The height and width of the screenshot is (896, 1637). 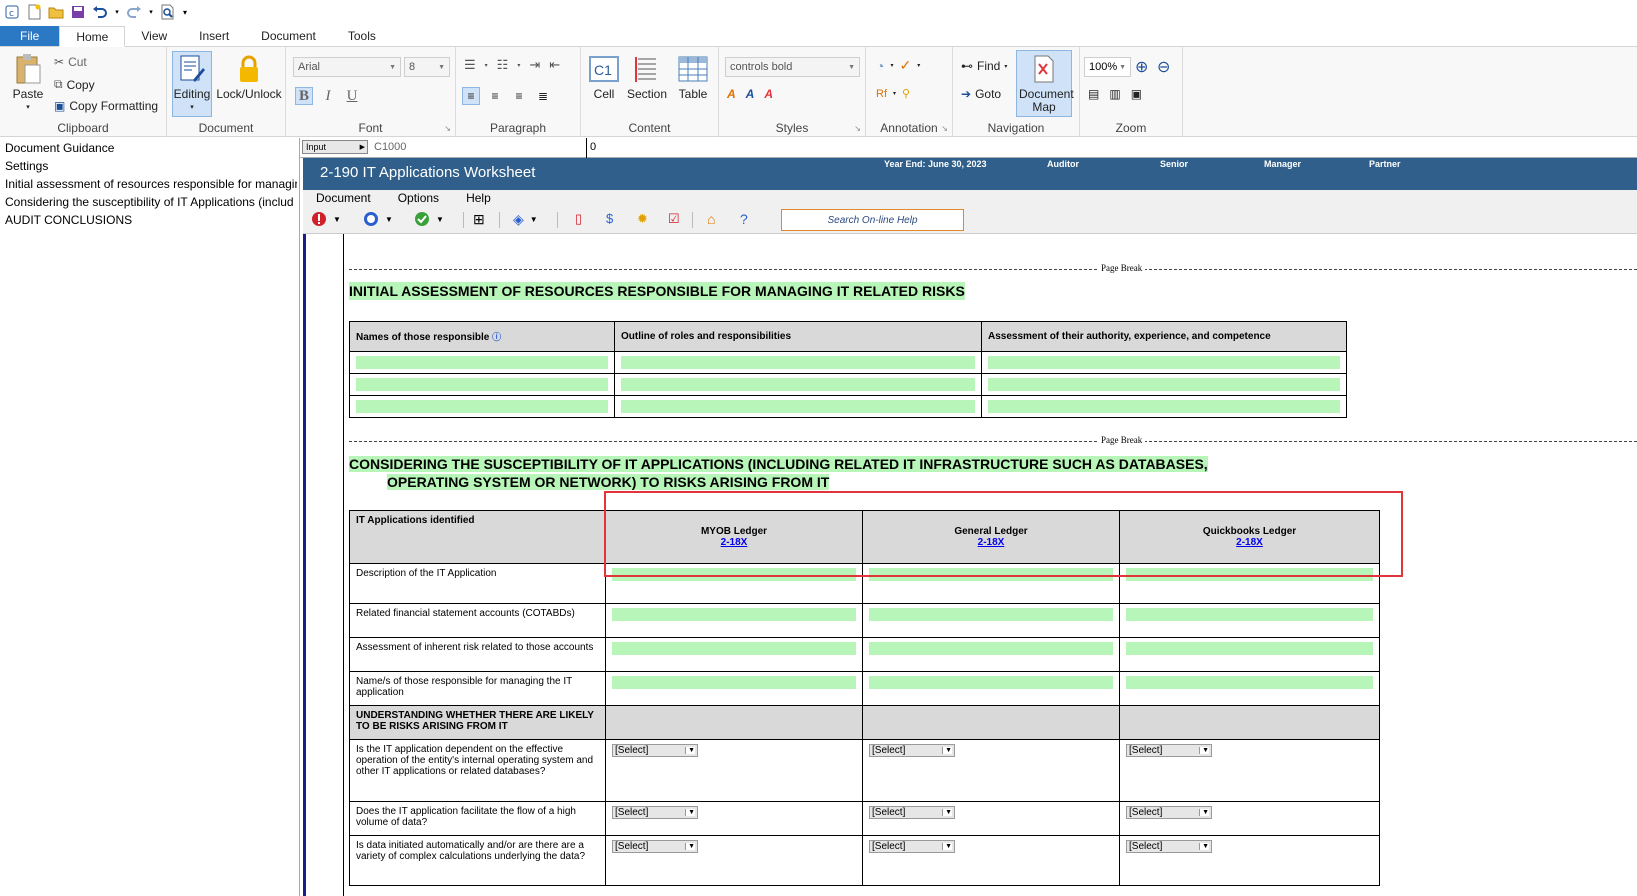 I want to click on outline-item-document-guidance: Document Guidance, so click(x=151, y=148).